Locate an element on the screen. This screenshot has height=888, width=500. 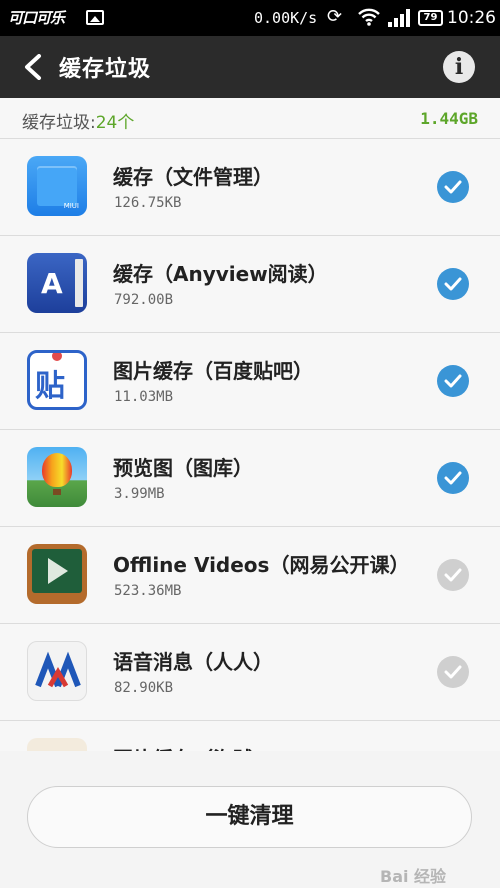
item-name: 预览图（图库） is located at coordinates (183, 468).